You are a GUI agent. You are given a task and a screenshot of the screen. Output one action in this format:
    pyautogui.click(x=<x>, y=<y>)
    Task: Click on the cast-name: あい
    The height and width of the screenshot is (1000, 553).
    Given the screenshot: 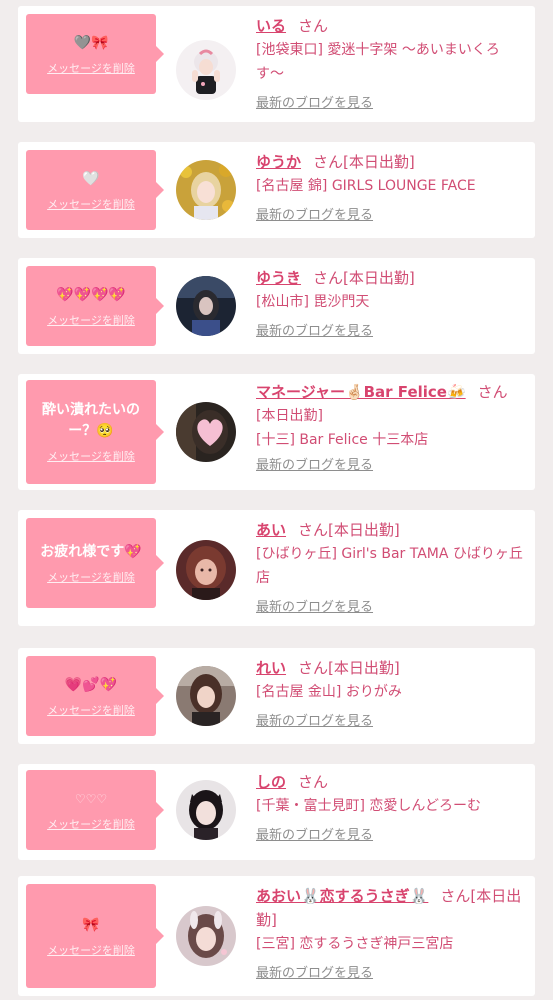 What is the action you would take?
    pyautogui.click(x=271, y=530)
    